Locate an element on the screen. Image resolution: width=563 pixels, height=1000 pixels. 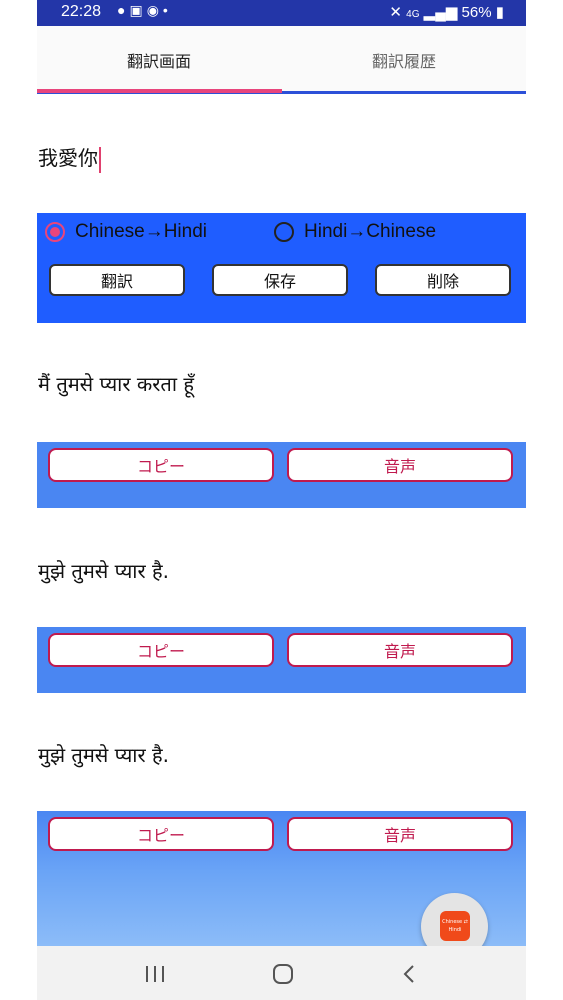
app-logo-icon: Chinese ⇄ Hindi is located at coordinates (455, 926).